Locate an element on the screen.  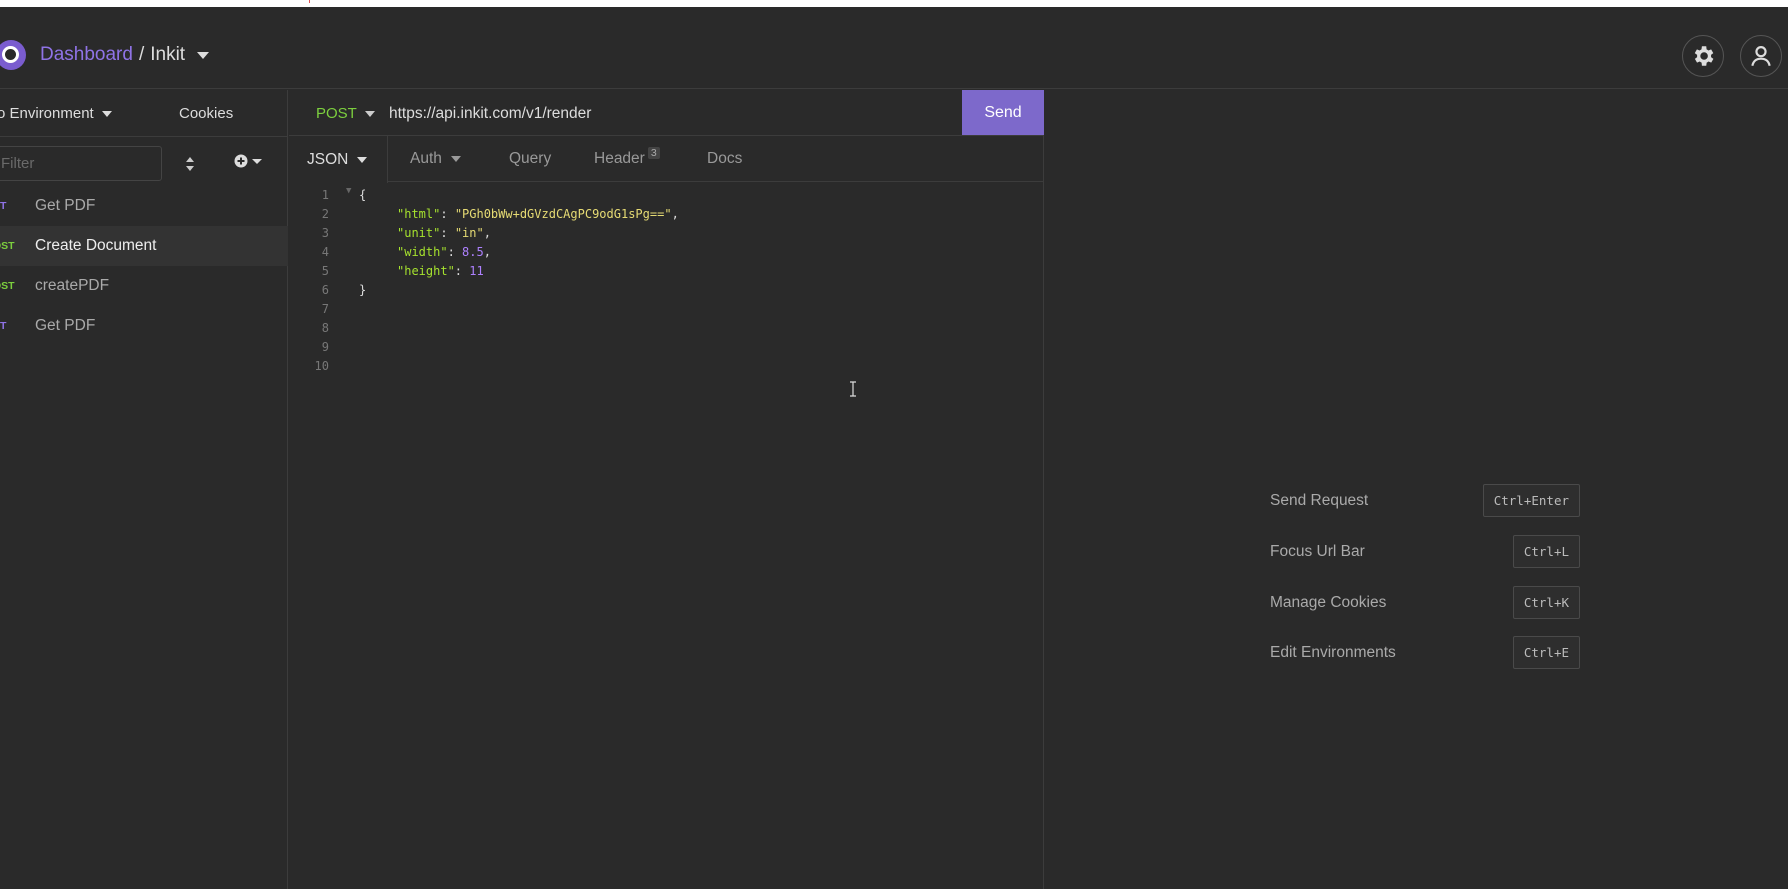
workspace-name: Inkit is located at coordinates (167, 55).